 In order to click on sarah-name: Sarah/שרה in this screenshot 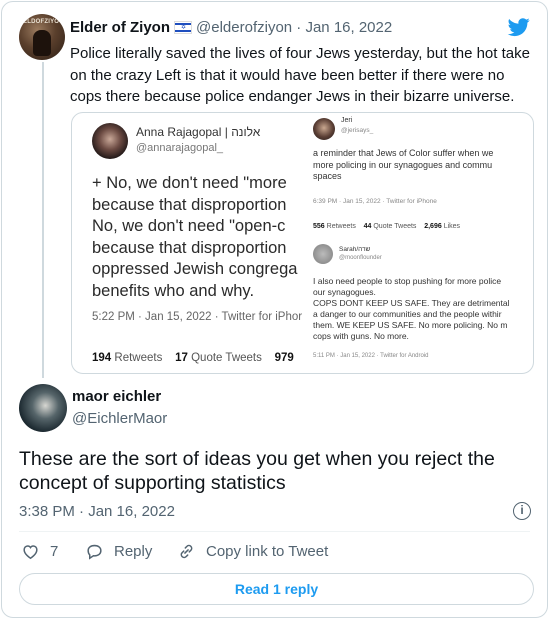, I will do `click(355, 249)`.